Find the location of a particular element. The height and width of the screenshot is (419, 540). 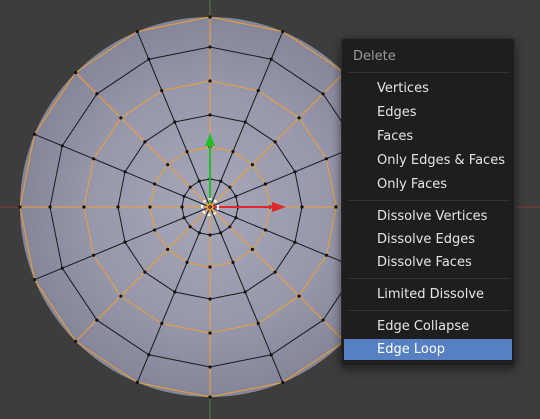

menu-item-edges: Edges is located at coordinates (428, 112).